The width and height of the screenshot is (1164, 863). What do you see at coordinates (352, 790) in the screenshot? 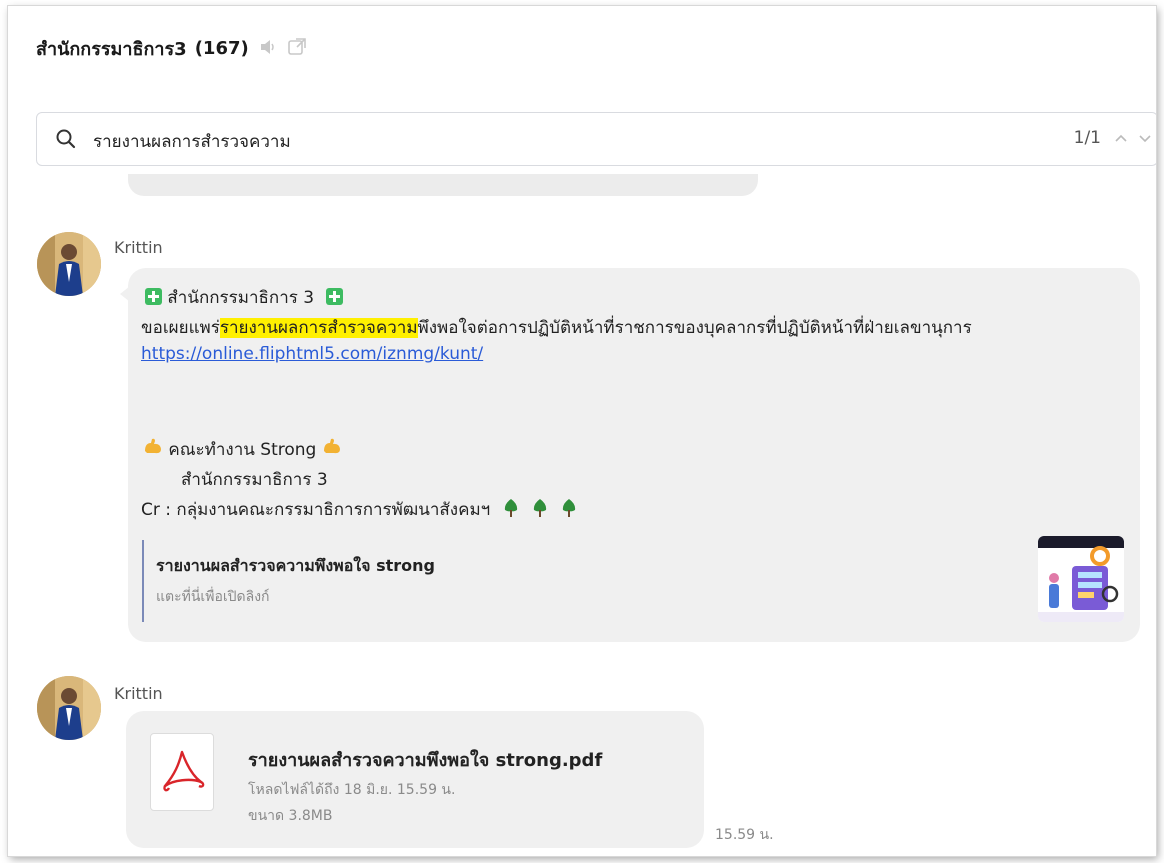
I see `file-expiry: โหลดไฟล์ได้ถึง 18 มิ.ย. 15.59 น.` at bounding box center [352, 790].